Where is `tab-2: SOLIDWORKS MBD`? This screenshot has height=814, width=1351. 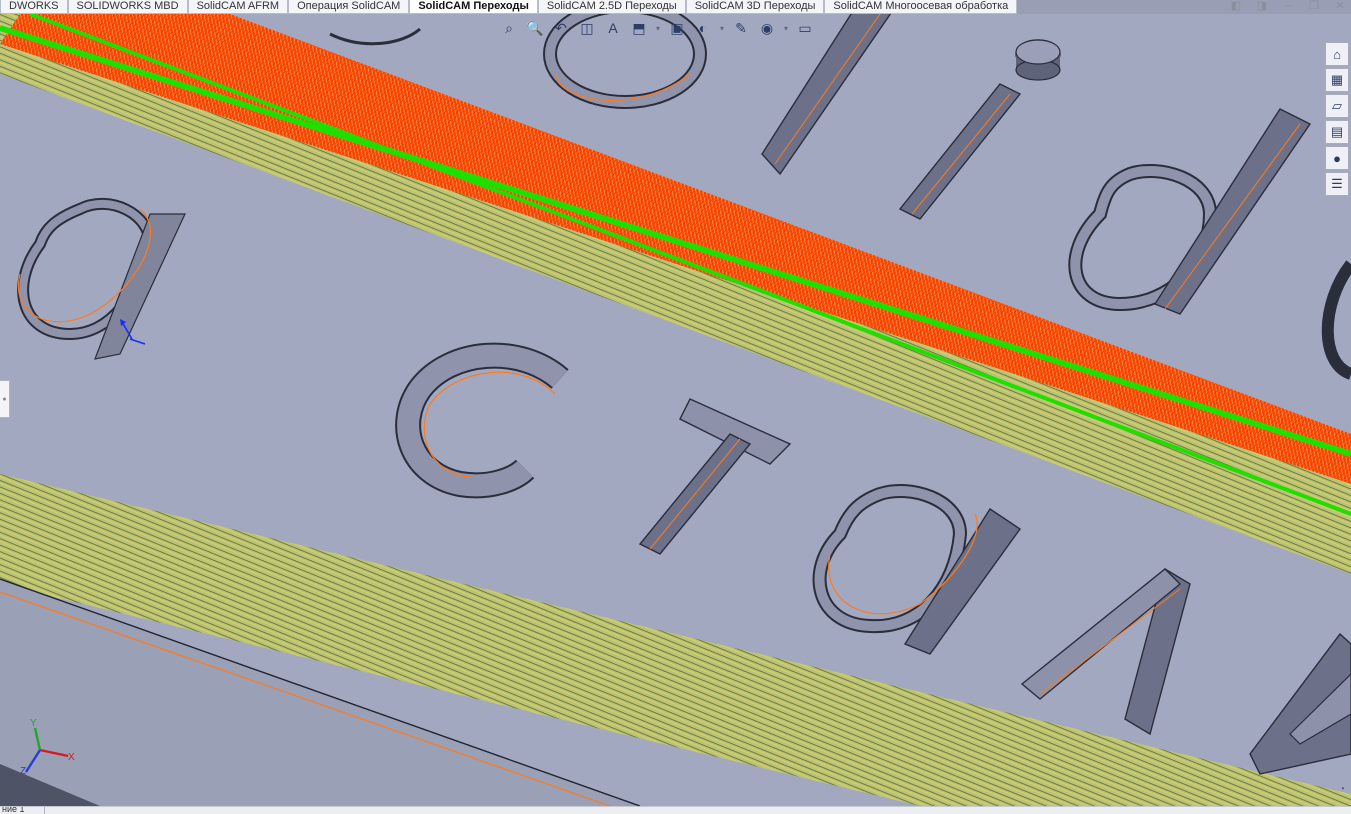 tab-2: SOLIDWORKS MBD is located at coordinates (127, 7).